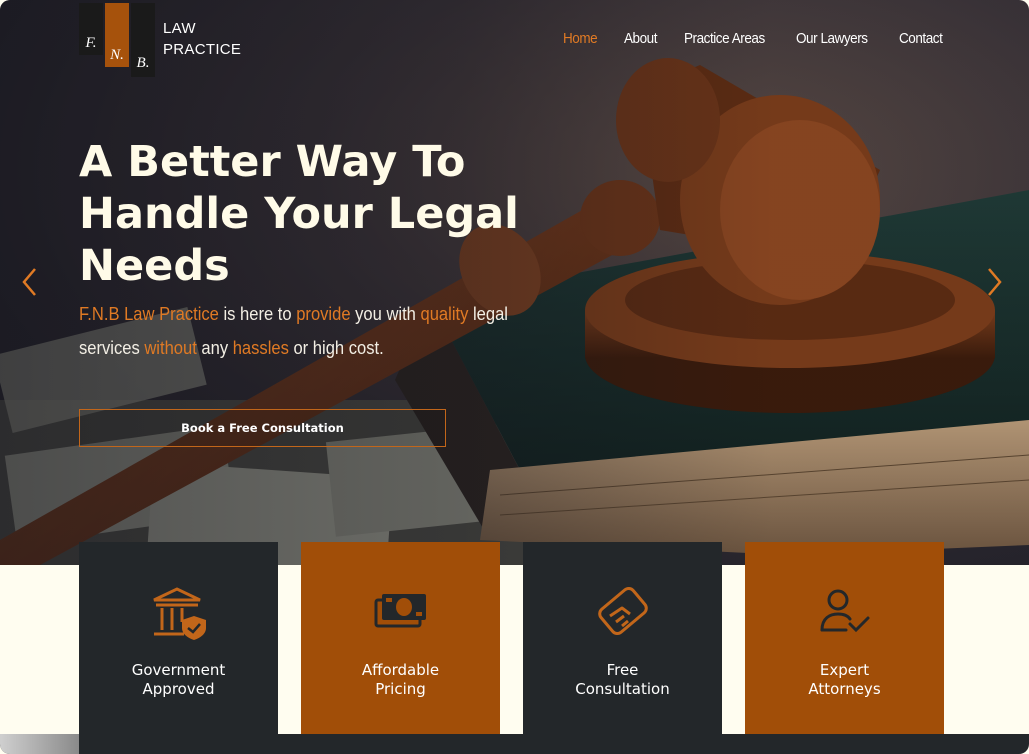  Describe the element at coordinates (179, 613) in the screenshot. I see `courthouse-shield-icon` at that location.